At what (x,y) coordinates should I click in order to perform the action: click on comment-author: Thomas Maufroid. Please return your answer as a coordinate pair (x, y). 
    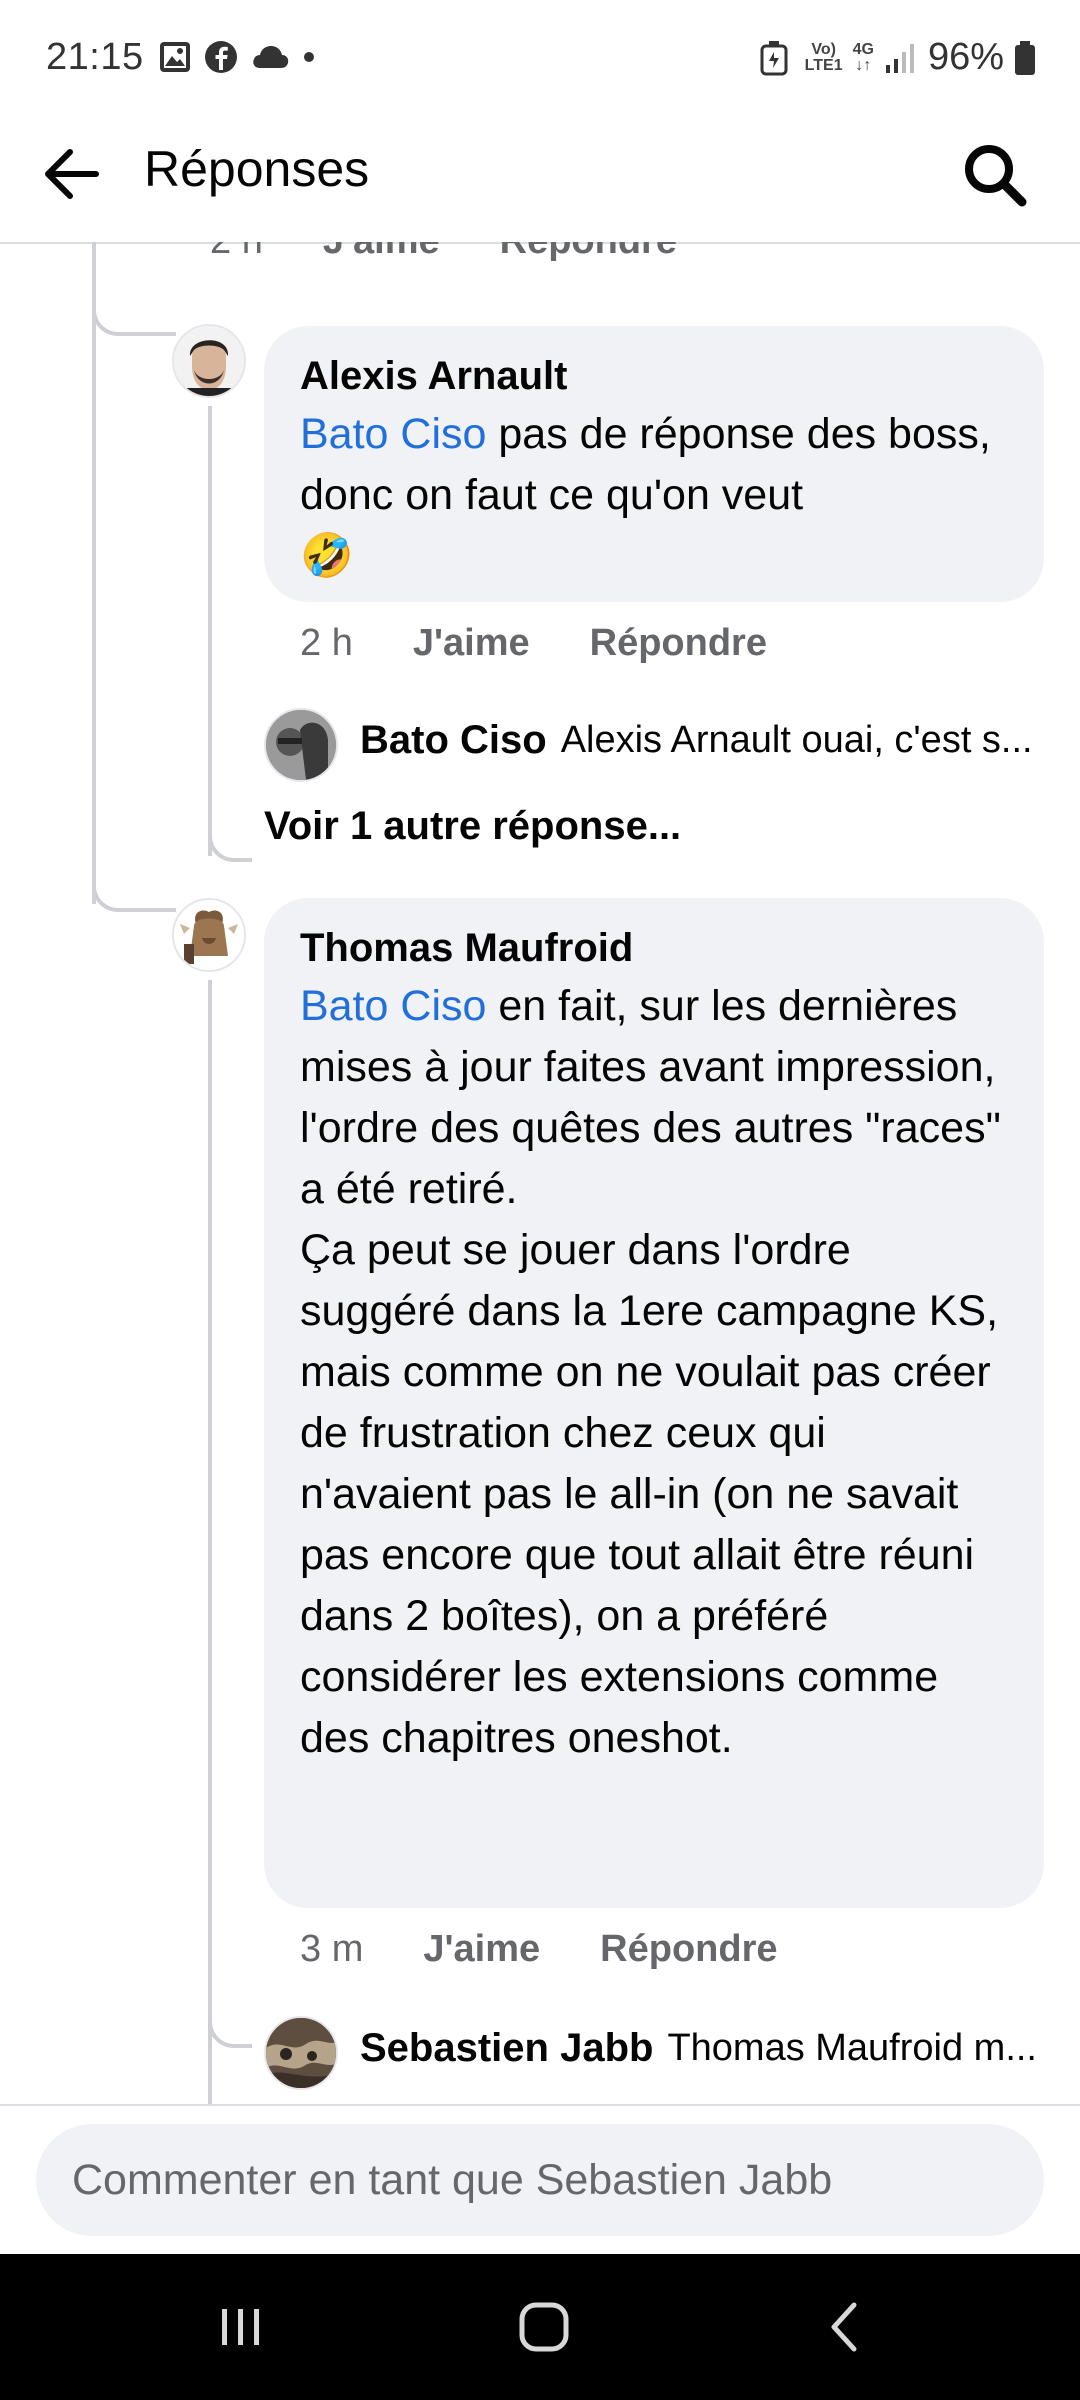
    Looking at the image, I should click on (654, 948).